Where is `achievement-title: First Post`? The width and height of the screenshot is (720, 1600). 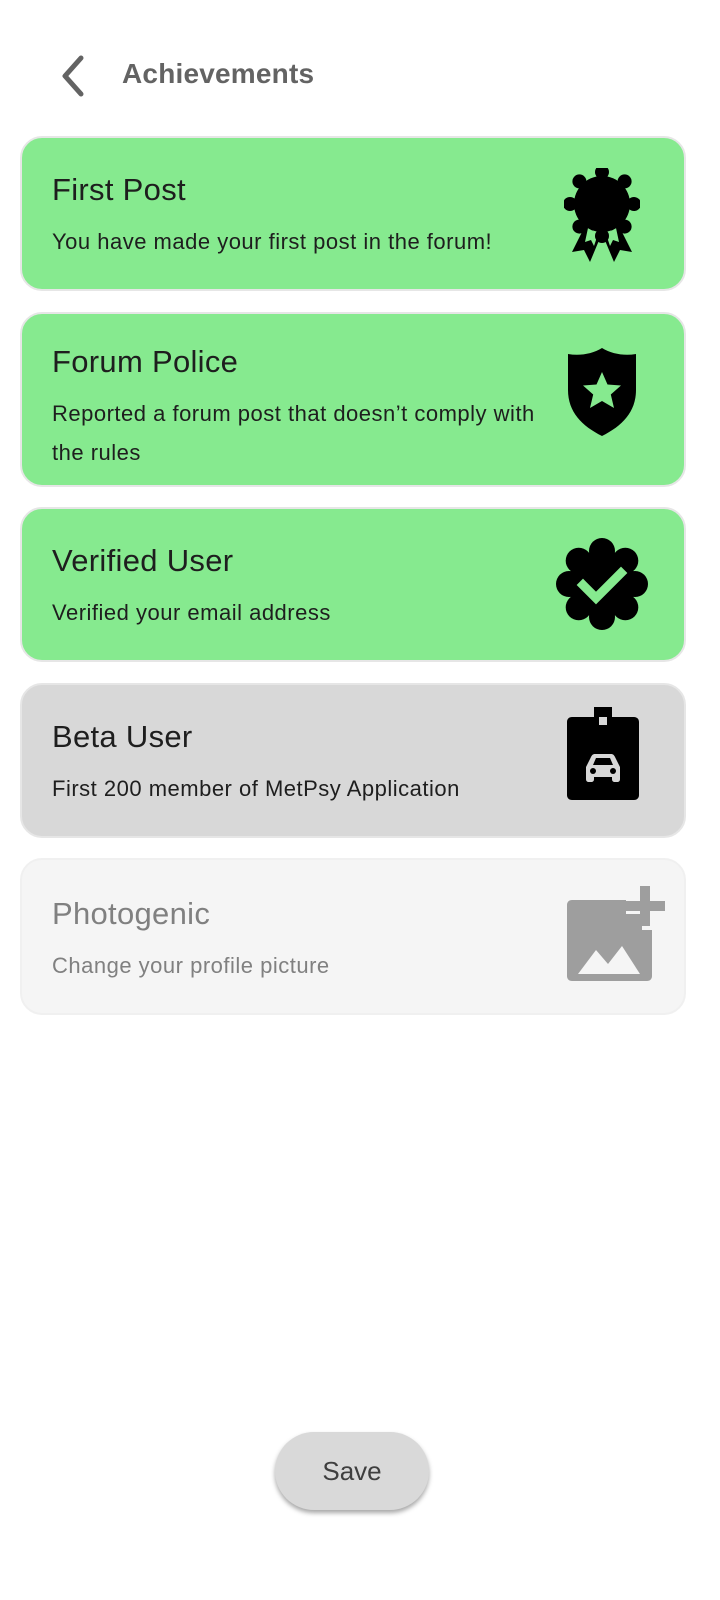
achievement-title: First Post is located at coordinates (119, 189).